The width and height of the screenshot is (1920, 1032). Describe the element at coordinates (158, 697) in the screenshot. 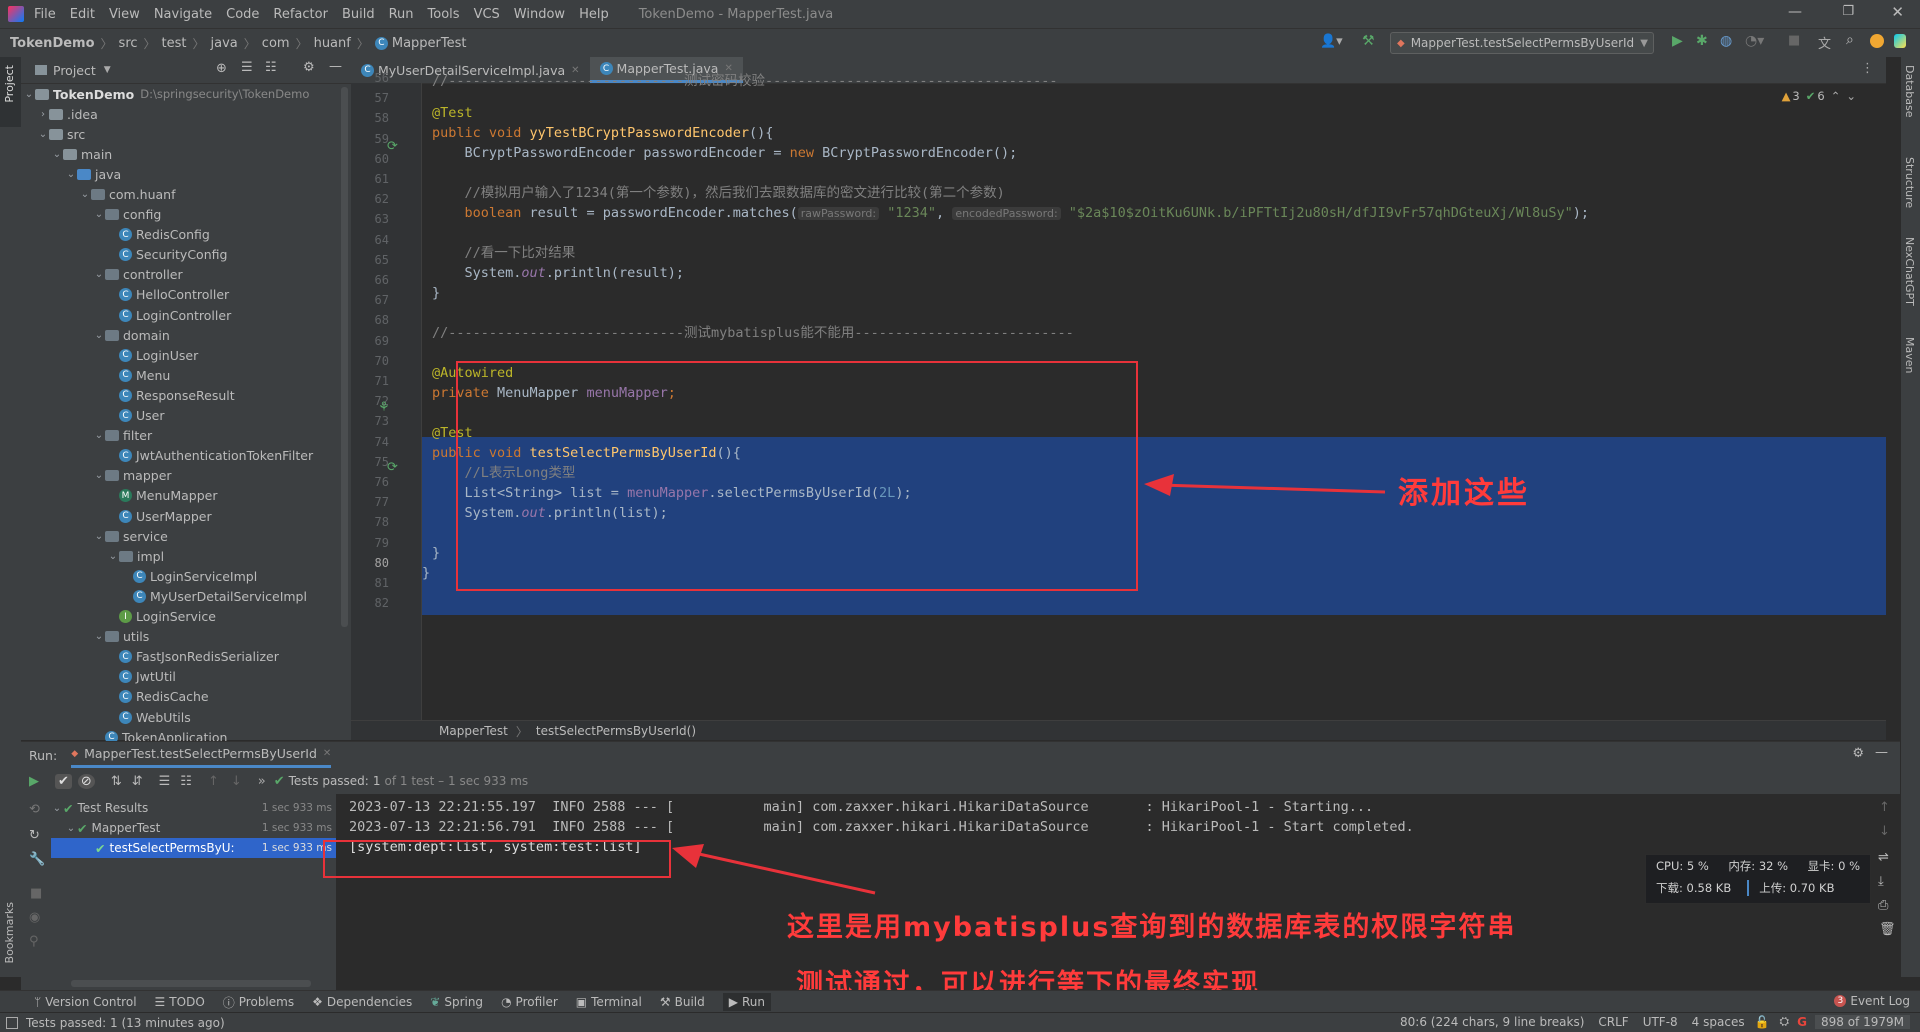

I see `project-tree-item: C RedisCache` at that location.